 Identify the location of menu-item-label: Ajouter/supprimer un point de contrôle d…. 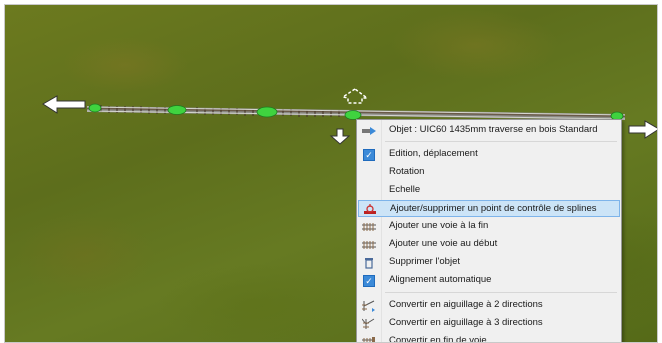
(493, 208).